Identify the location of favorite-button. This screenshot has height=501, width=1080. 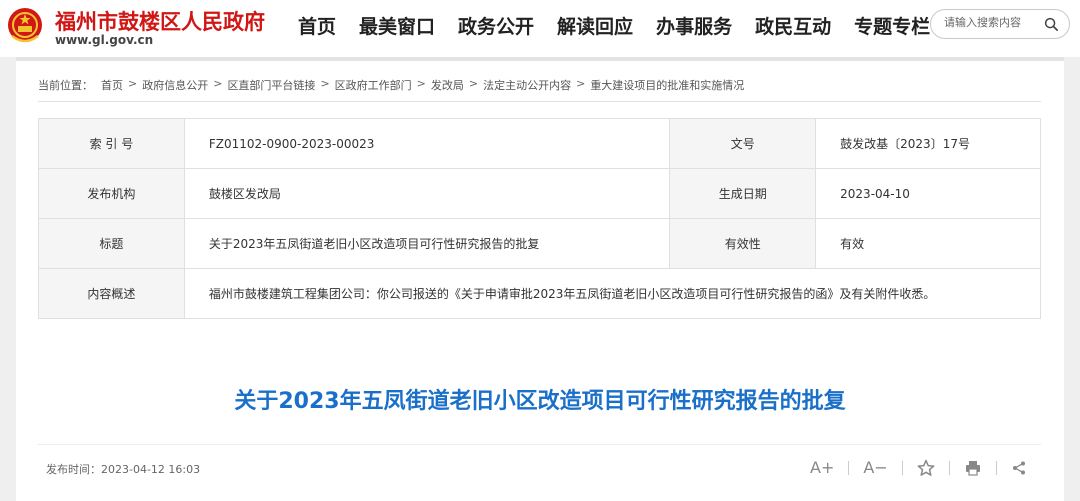
(926, 468).